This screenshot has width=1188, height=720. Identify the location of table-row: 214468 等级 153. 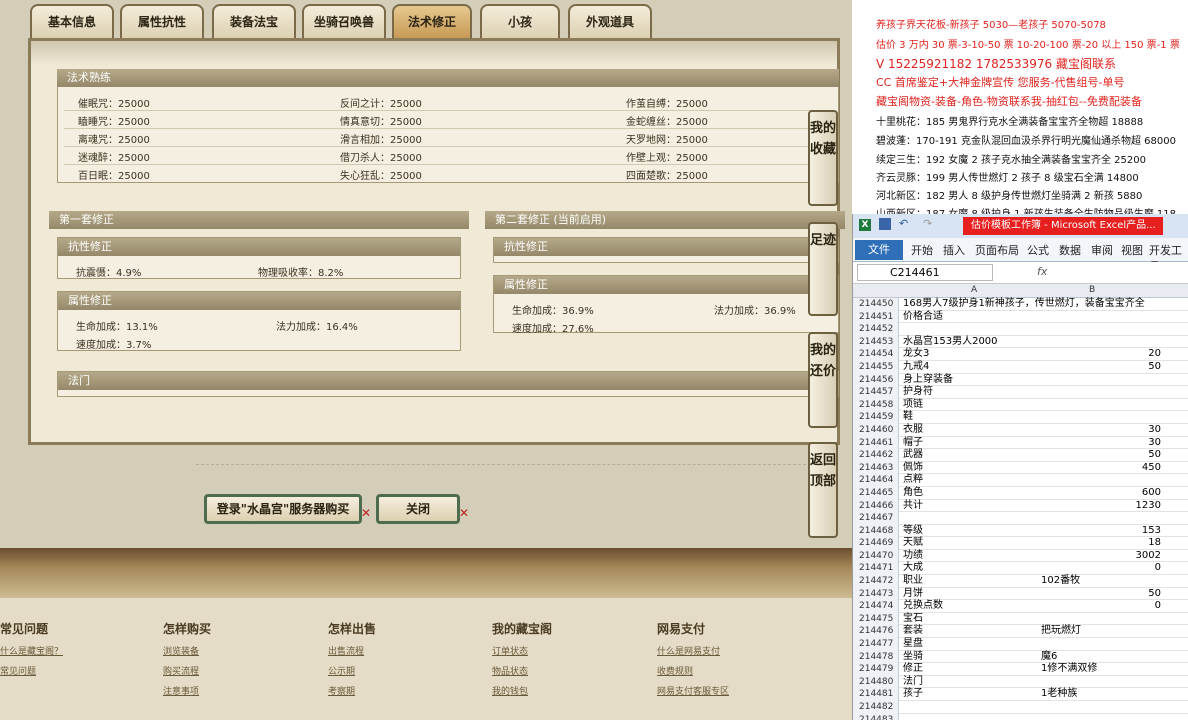
(1020, 531).